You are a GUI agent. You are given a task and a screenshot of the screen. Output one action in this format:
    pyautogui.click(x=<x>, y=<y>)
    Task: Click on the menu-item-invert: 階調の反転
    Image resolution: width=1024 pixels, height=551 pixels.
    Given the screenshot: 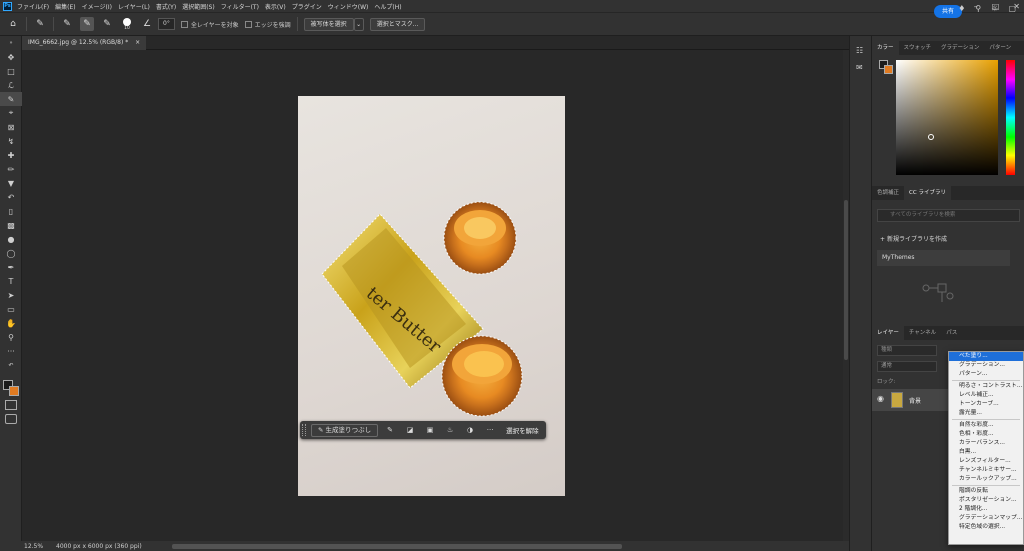 What is the action you would take?
    pyautogui.click(x=986, y=491)
    